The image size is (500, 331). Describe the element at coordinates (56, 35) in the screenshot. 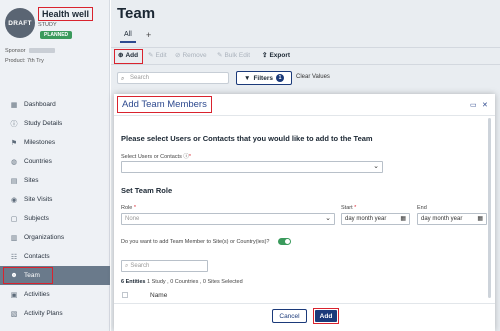

I see `status-badge: PLANNED` at that location.